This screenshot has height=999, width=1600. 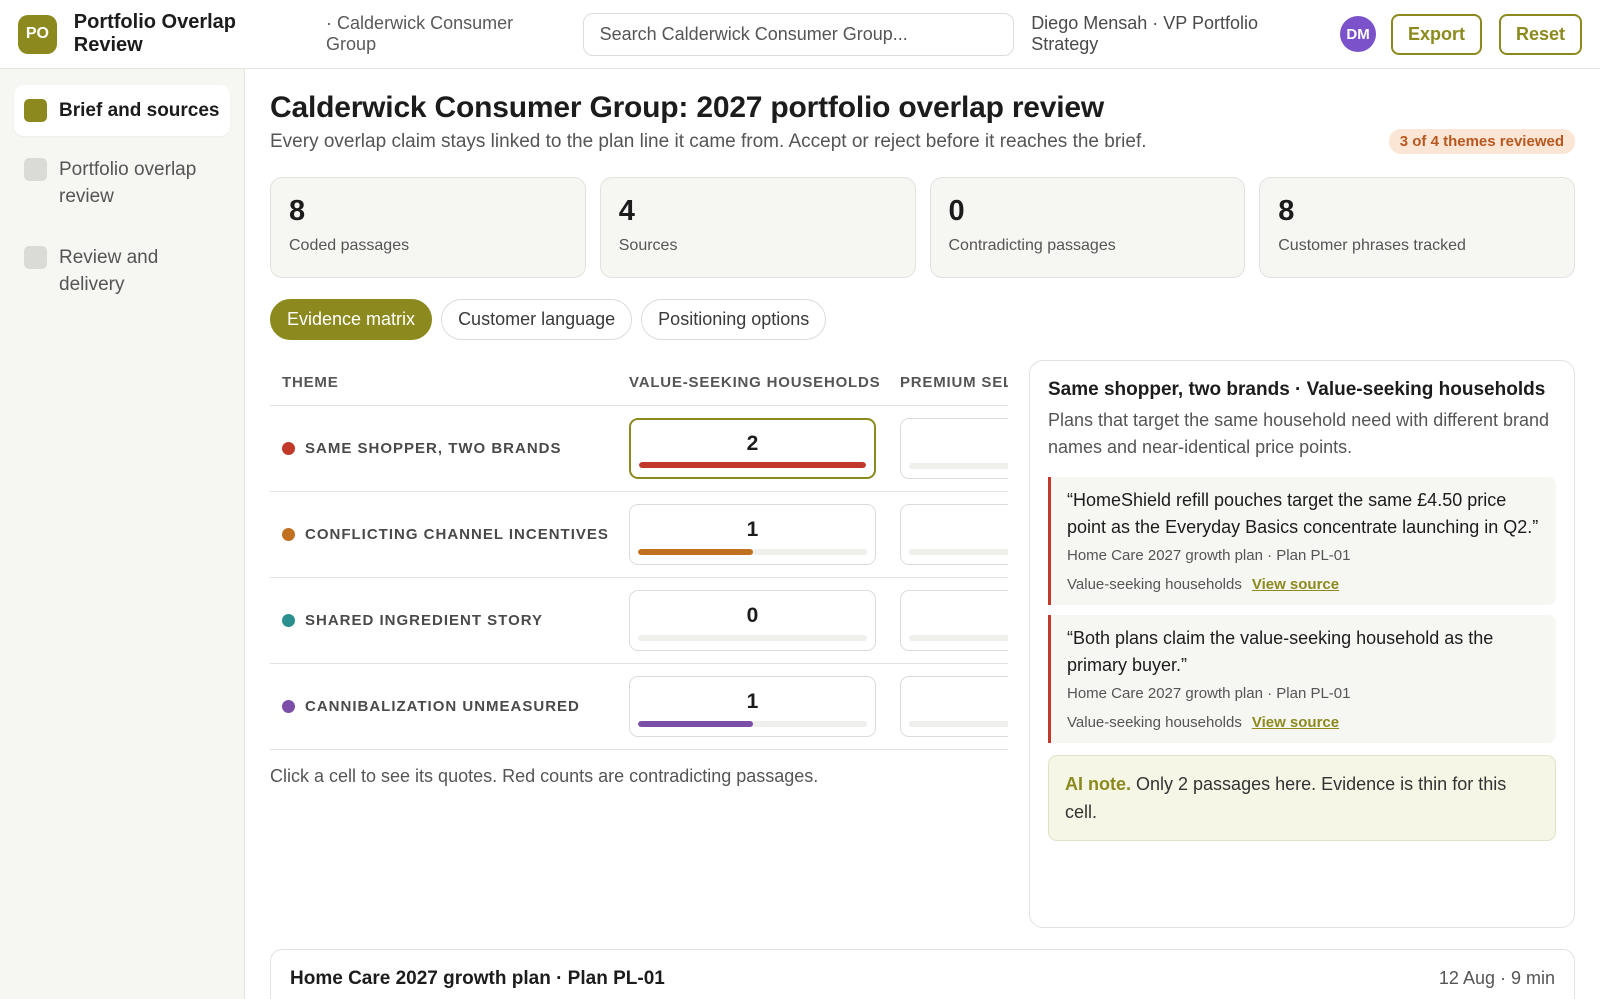 I want to click on sidebar-item-portfolio-overlap-review: Portfolio overlap review, so click(x=122, y=183).